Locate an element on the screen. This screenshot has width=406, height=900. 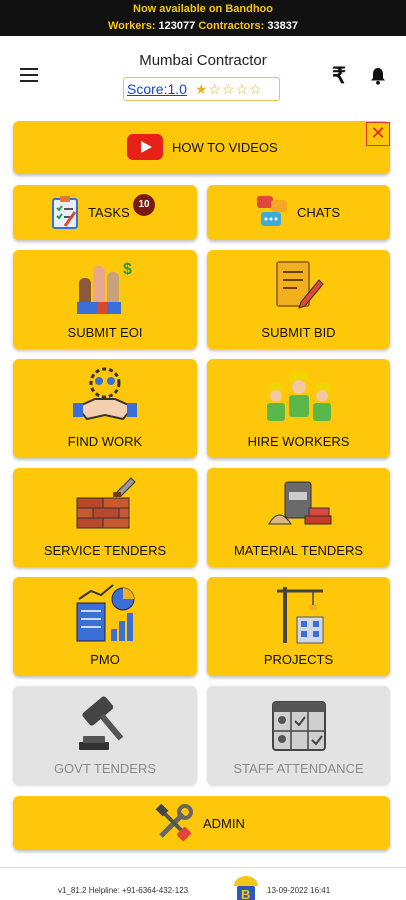
cement-bricks-icon is located at coordinates (300, 503).